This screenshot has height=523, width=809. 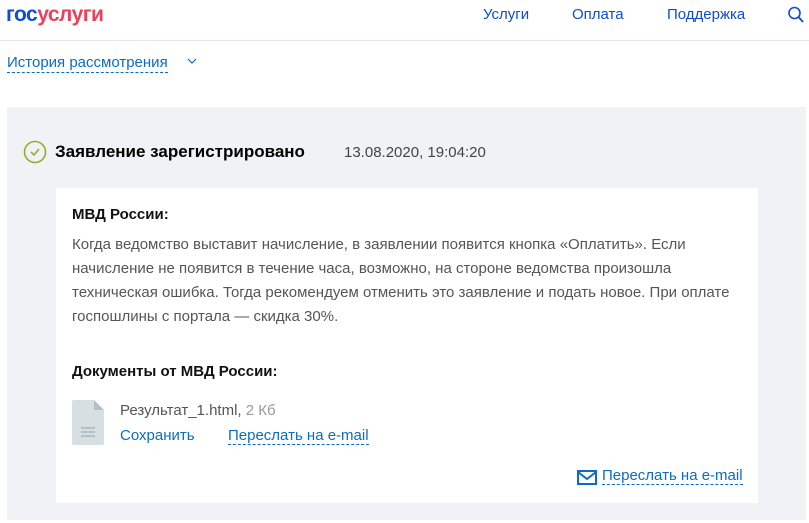 What do you see at coordinates (706, 14) in the screenshot?
I see `nav-support: Поддержка` at bounding box center [706, 14].